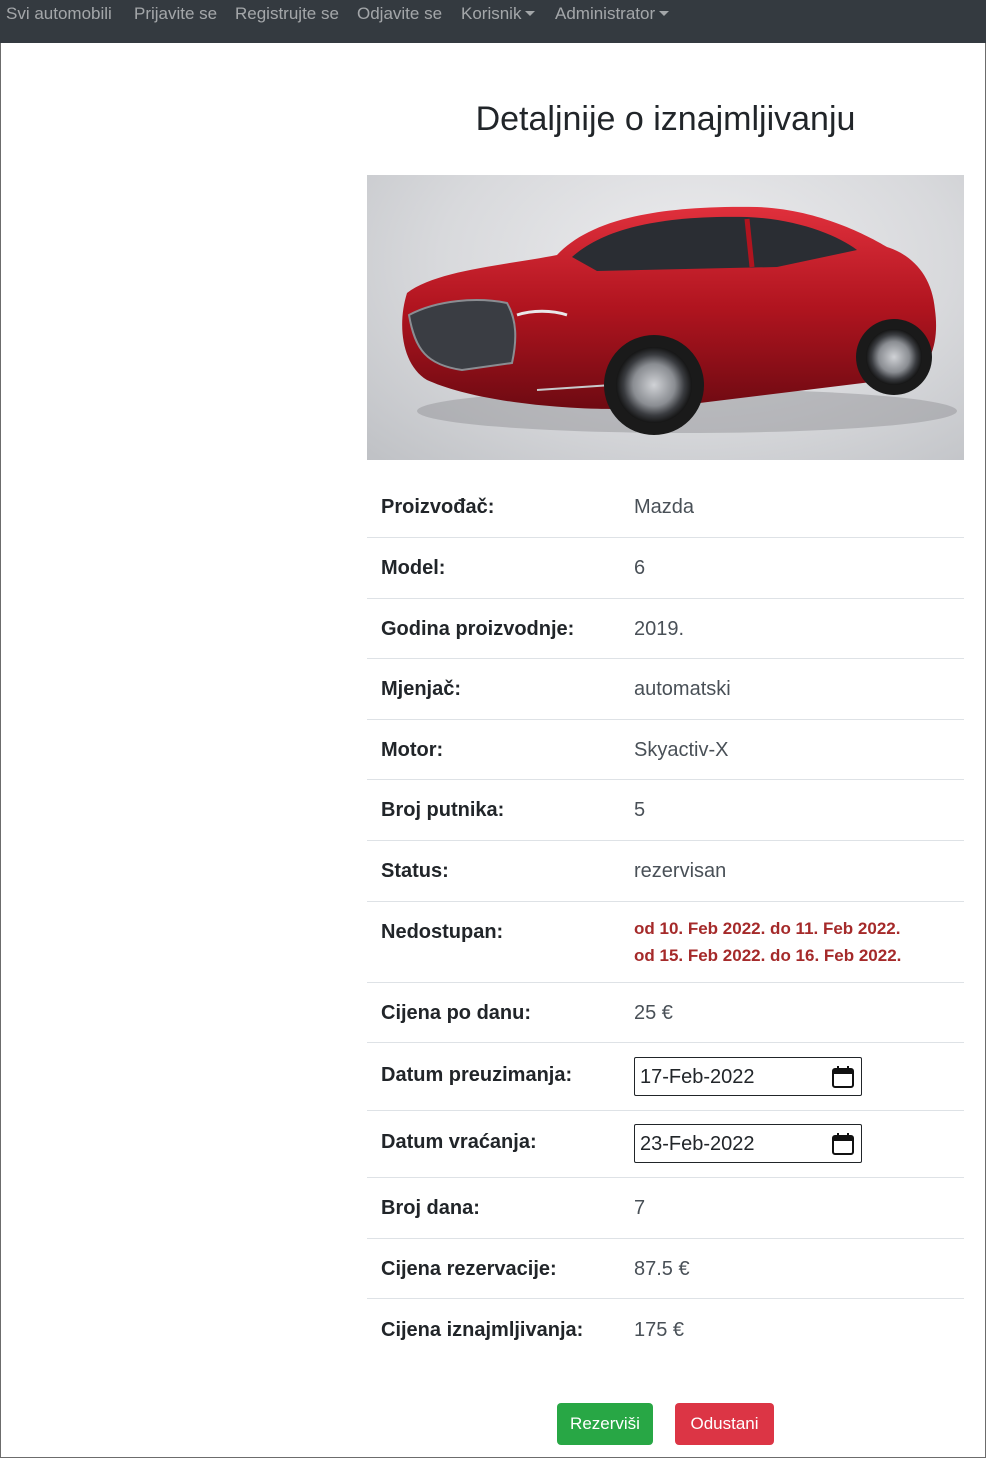 This screenshot has width=986, height=1458. Describe the element at coordinates (665, 810) in the screenshot. I see `detail-row-passengers: Broj putnika: 5` at that location.